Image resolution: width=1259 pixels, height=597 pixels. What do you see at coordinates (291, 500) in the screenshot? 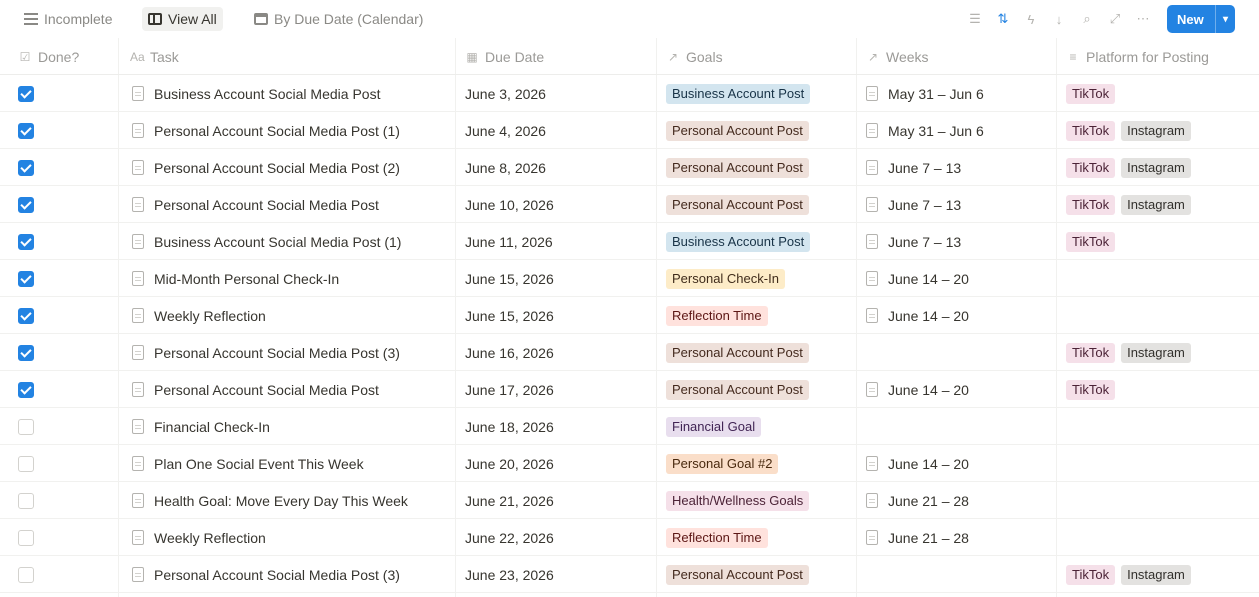
I see `task-cell: Health Goal: Move Every Day This Week` at bounding box center [291, 500].